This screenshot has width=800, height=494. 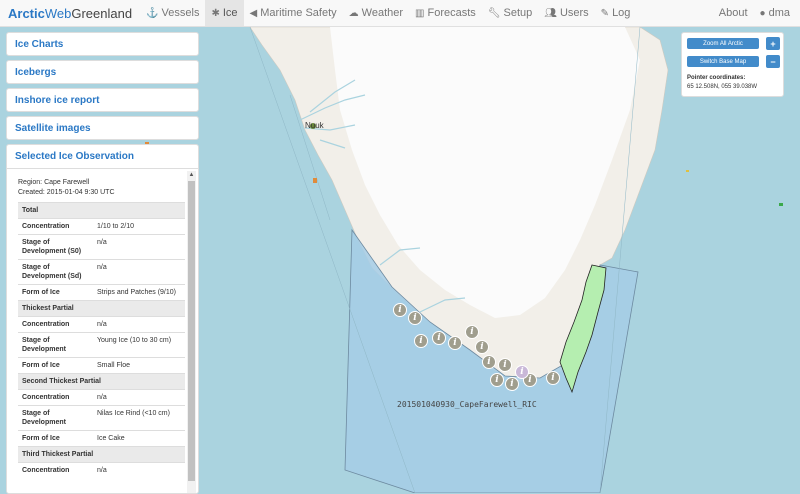 What do you see at coordinates (215, 13) in the screenshot?
I see `snowflake-icon: ✱` at bounding box center [215, 13].